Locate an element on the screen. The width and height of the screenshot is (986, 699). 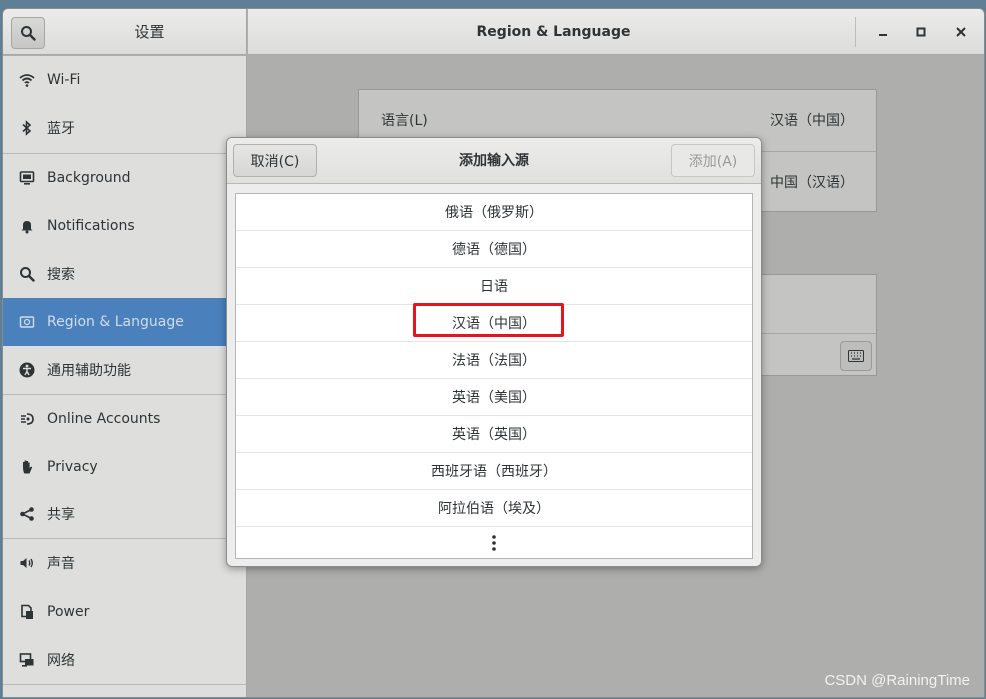
speaker-icon is located at coordinates (27, 563).